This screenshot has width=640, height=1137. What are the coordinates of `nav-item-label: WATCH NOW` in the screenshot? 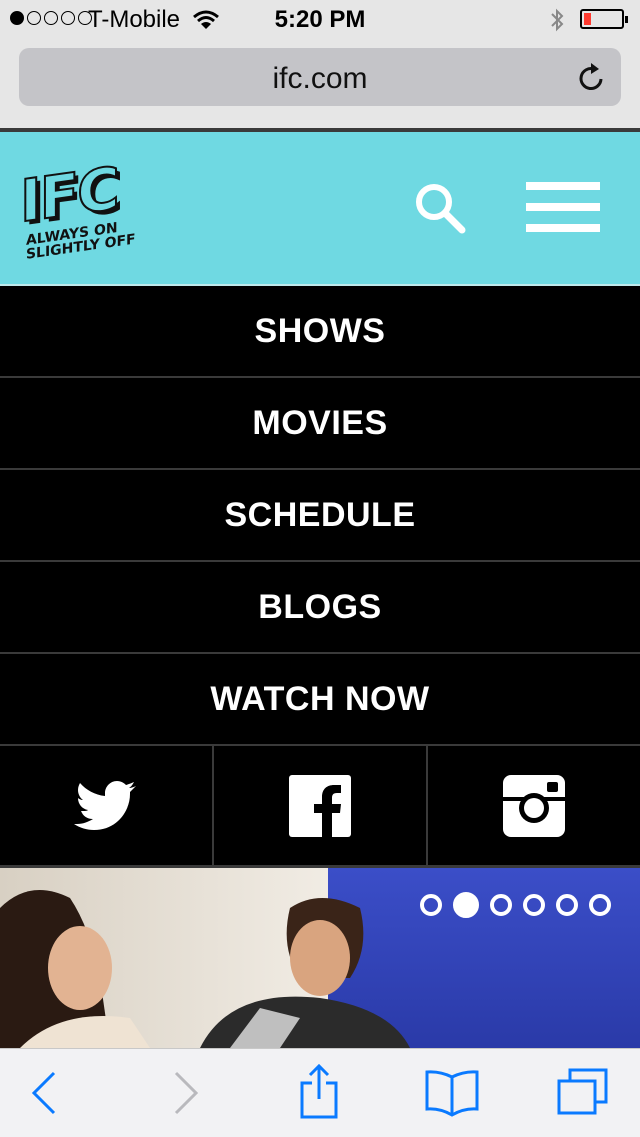 It's located at (320, 698).